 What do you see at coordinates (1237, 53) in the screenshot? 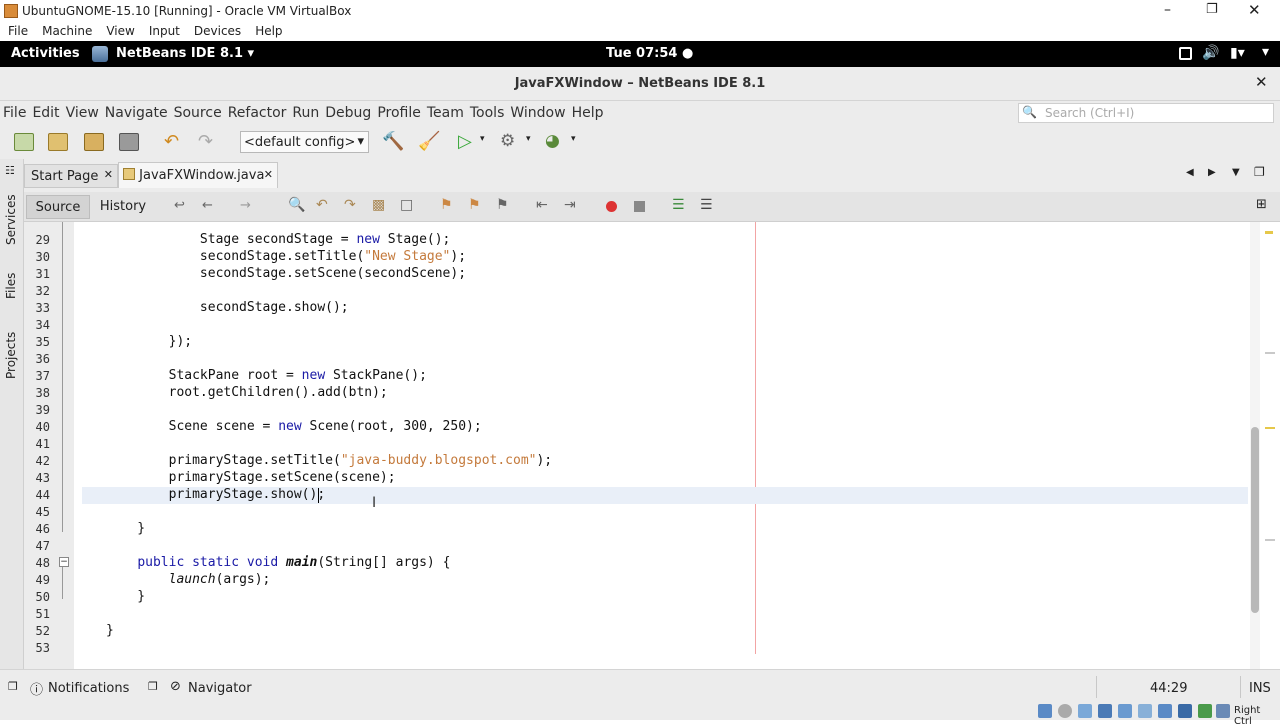
I see `battery-icon: ▮▾` at bounding box center [1237, 53].